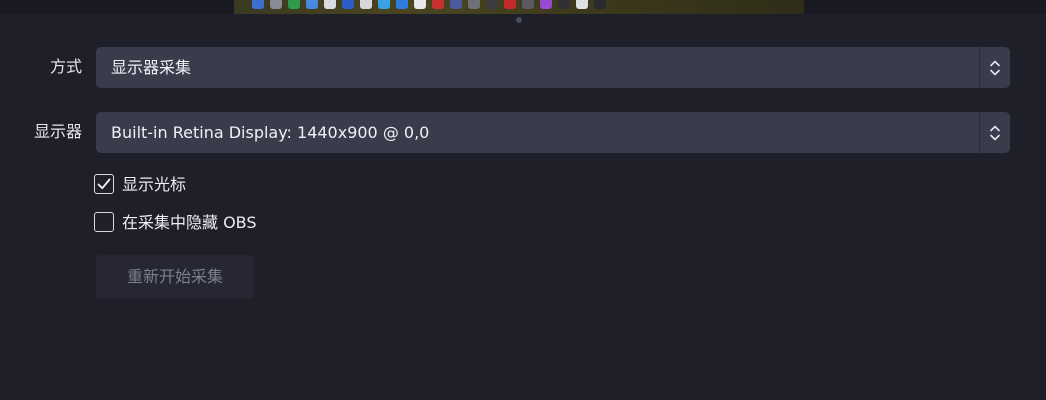 The height and width of the screenshot is (400, 1046). Describe the element at coordinates (429, 5) in the screenshot. I see `preview-dock-icons` at that location.